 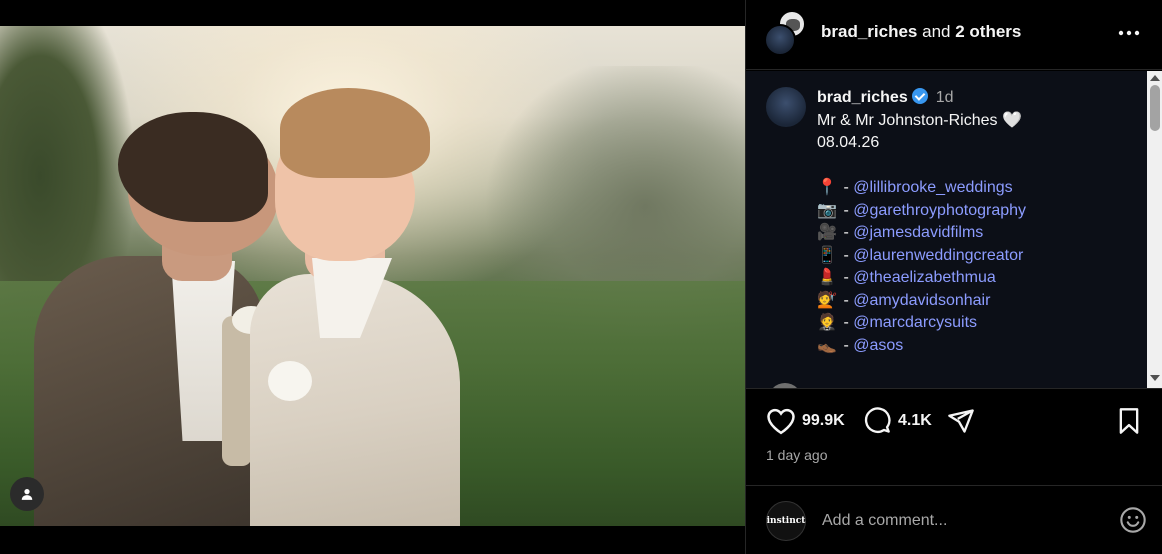 I want to click on caption-credit-line: 📱 - @laurenweddingcreator, so click(x=977, y=256).